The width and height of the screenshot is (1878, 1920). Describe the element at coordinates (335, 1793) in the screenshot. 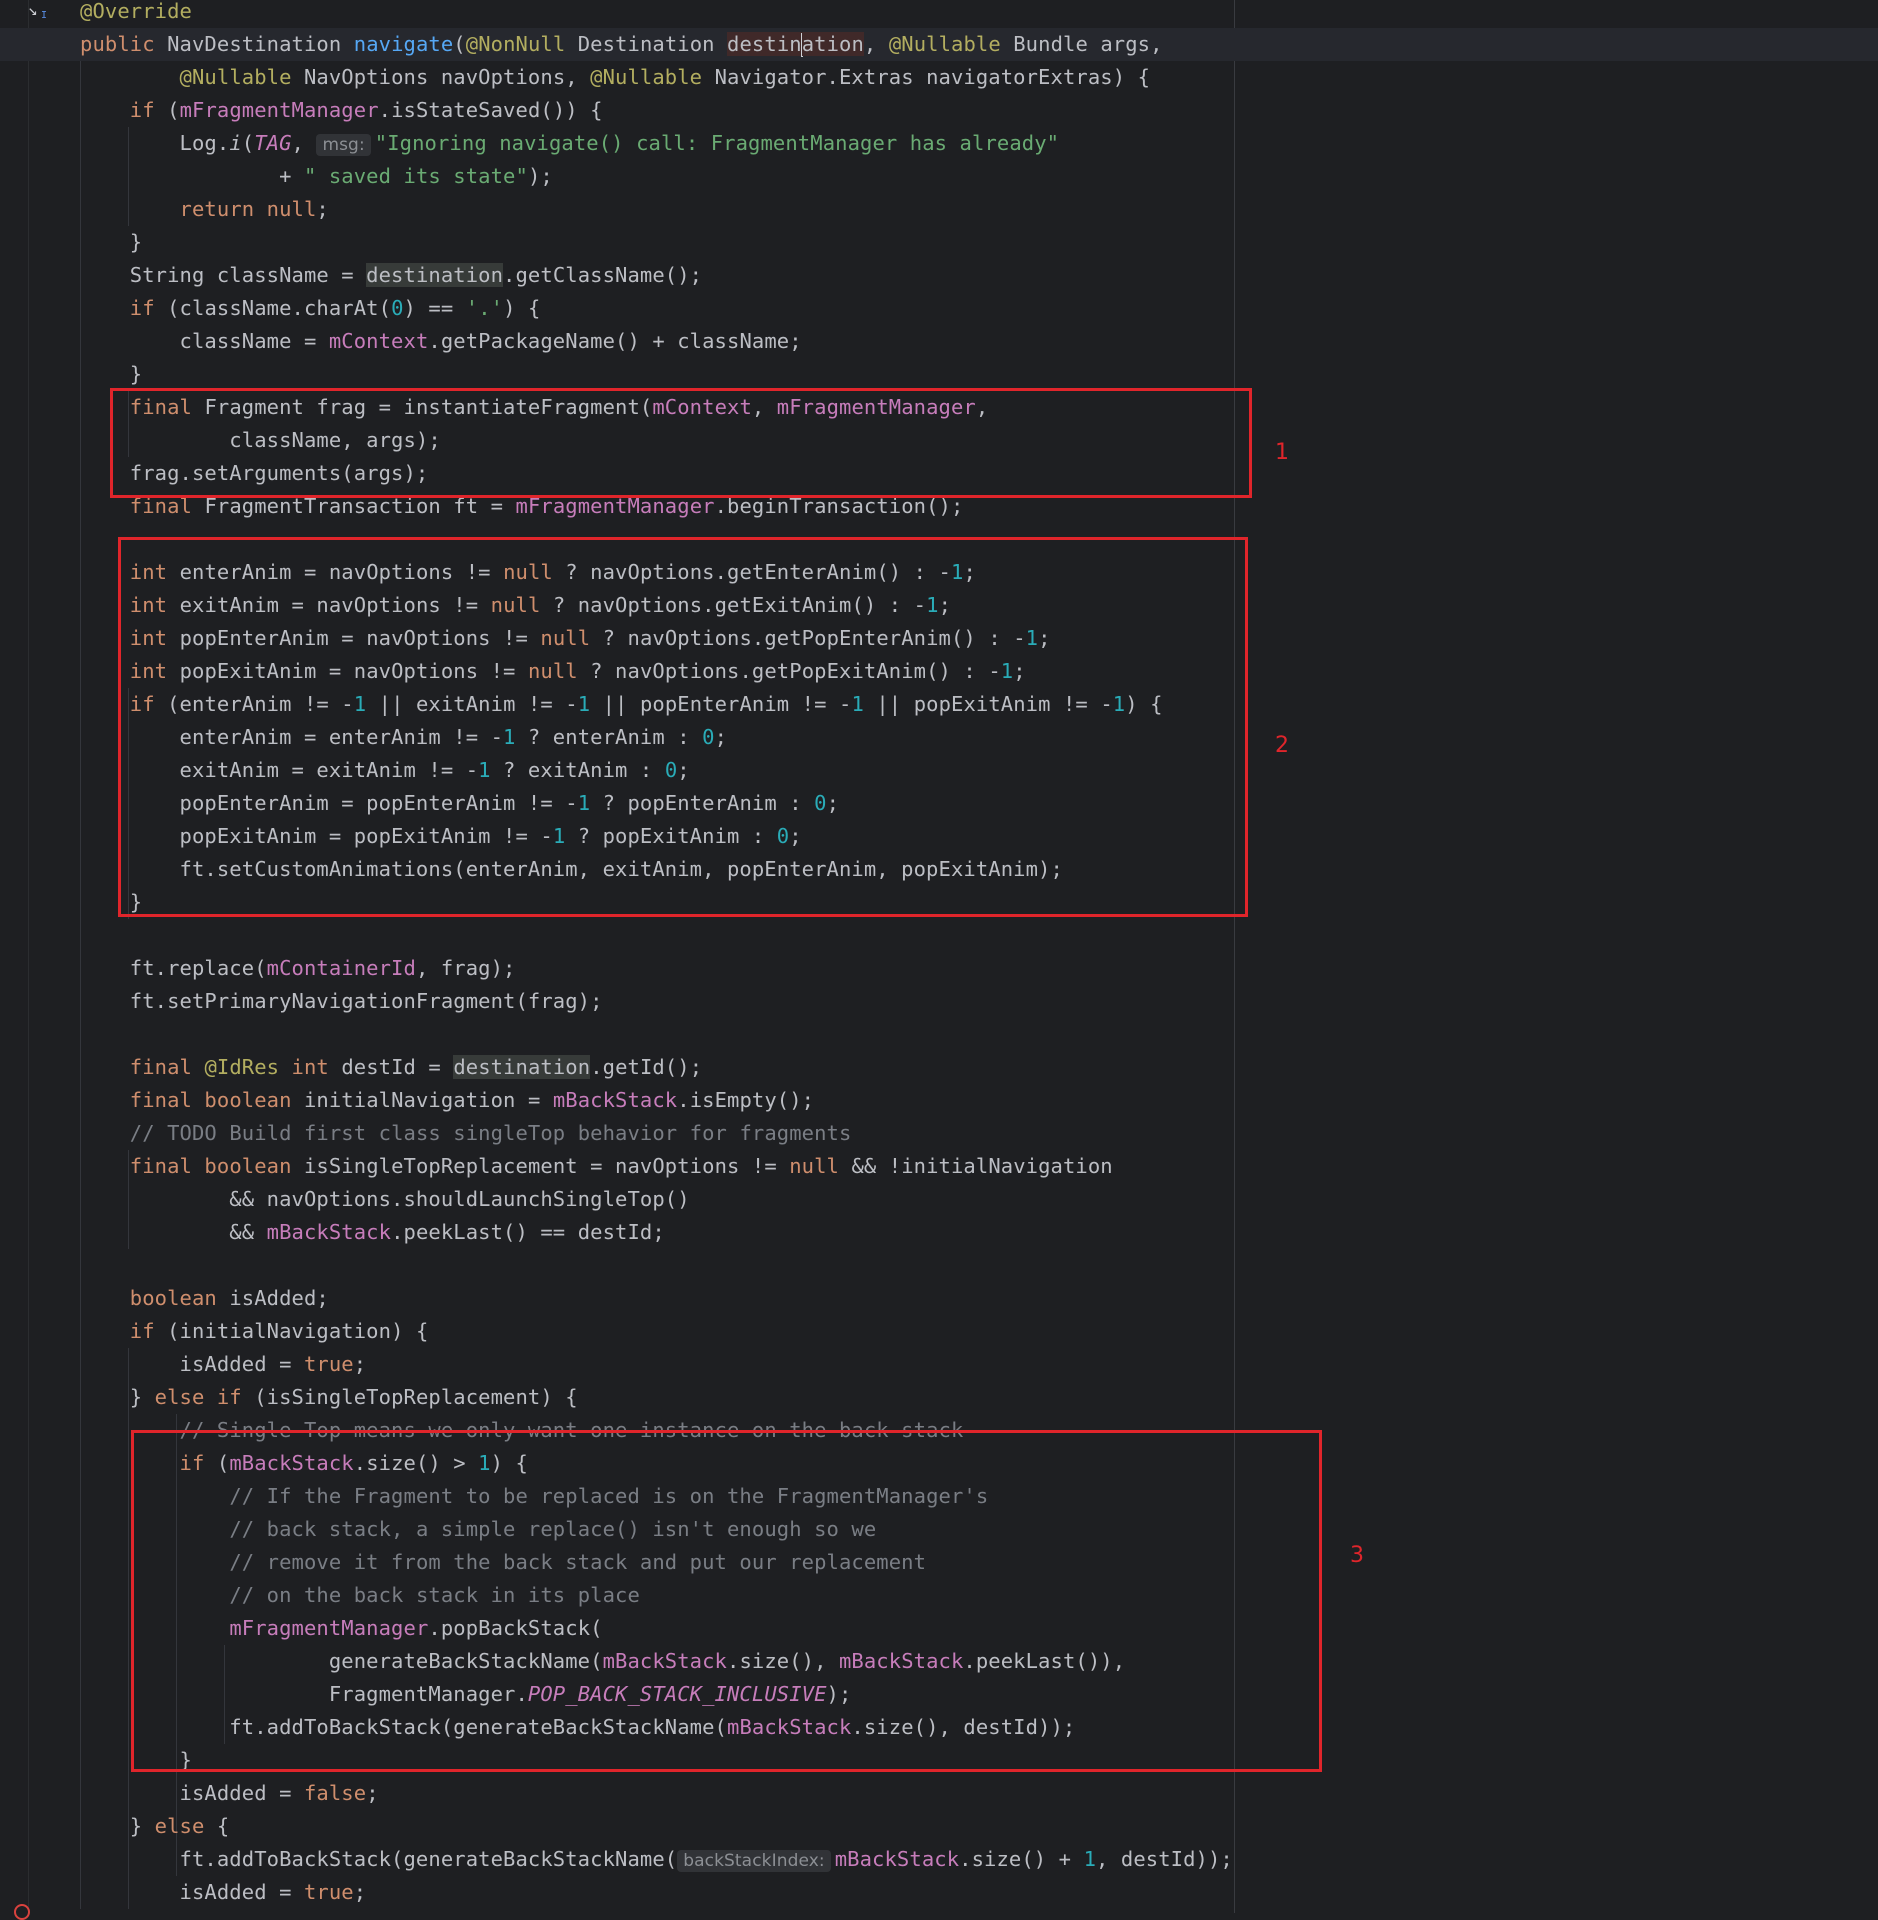

I see `code-token: false` at that location.